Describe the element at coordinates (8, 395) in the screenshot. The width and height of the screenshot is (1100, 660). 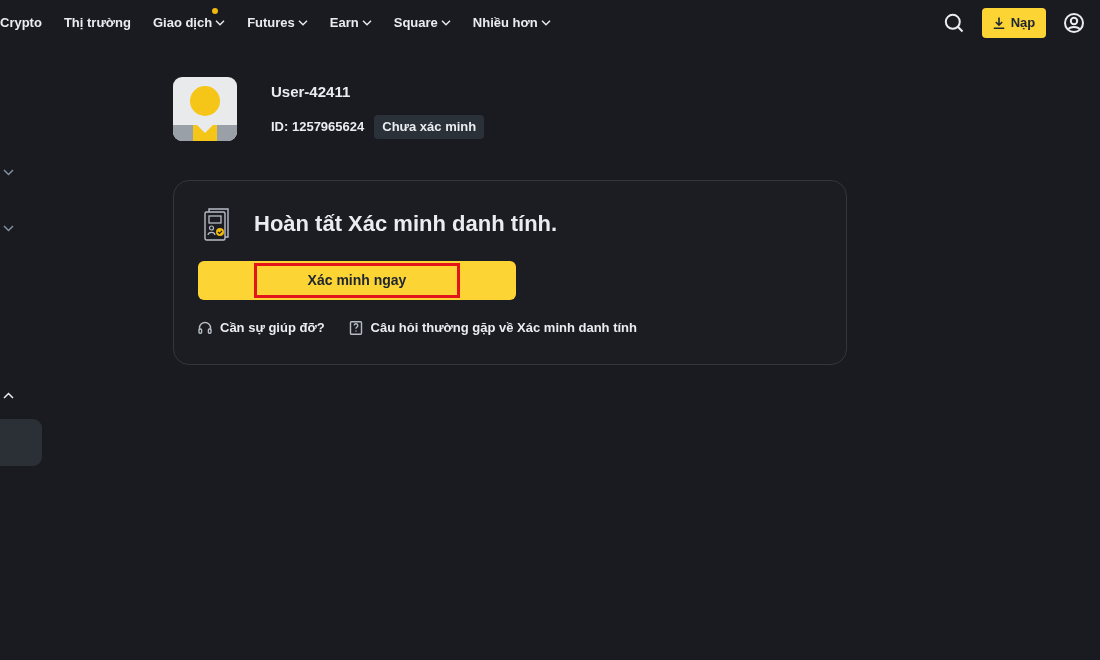
I see `chevron-up-icon` at that location.